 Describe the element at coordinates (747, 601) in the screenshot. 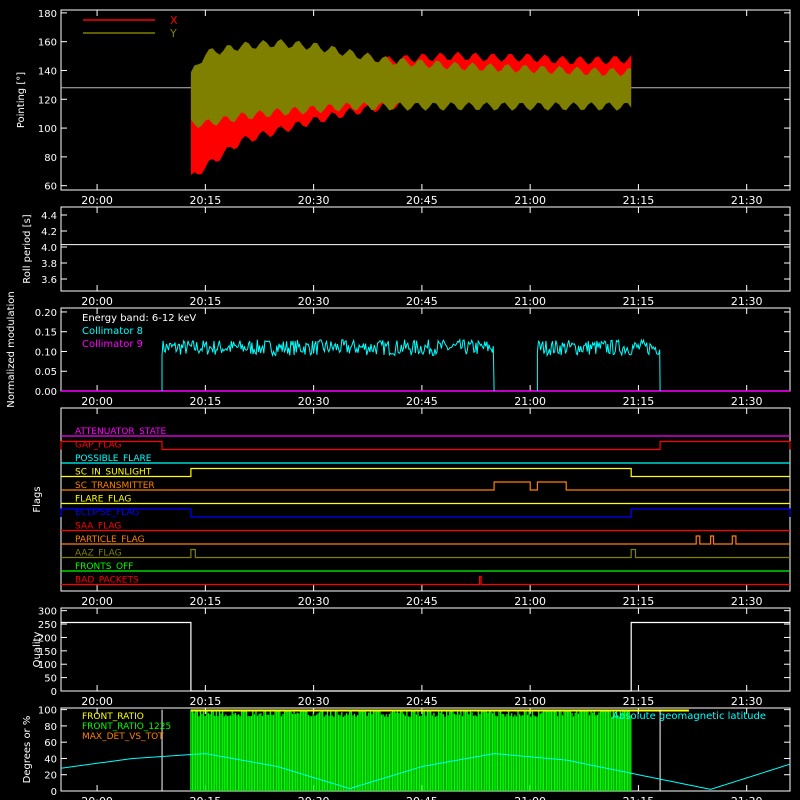

I see `flags-xtick-label: 21:30` at that location.